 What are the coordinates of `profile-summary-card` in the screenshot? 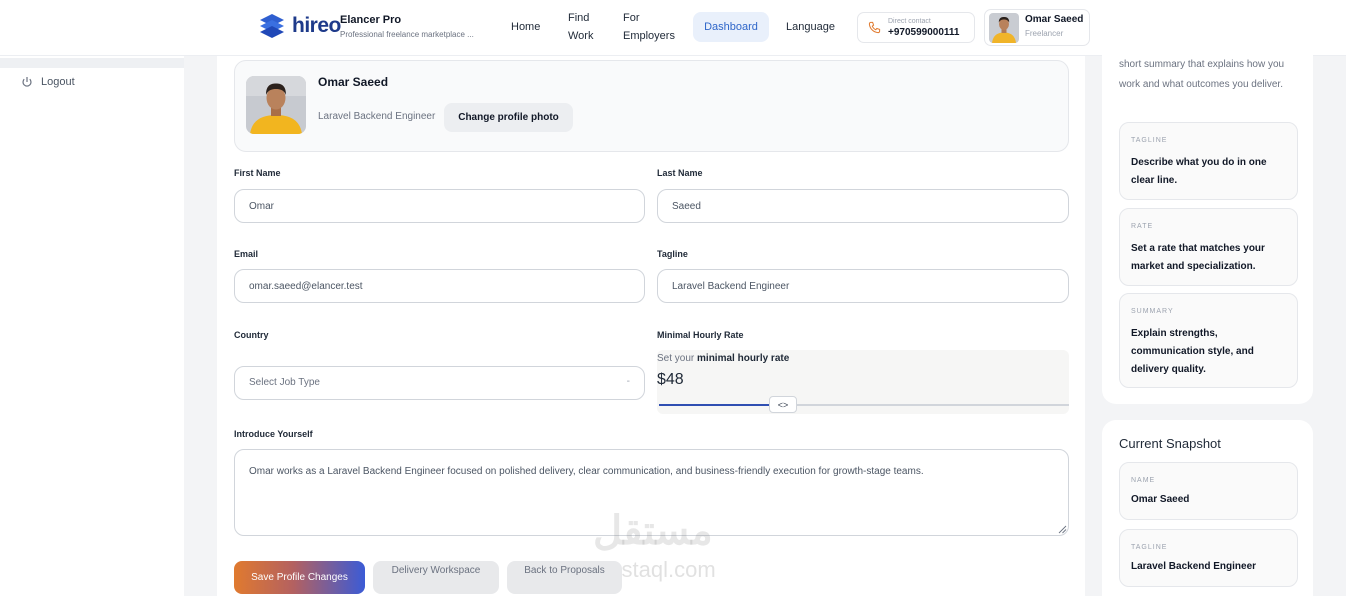 It's located at (651, 106).